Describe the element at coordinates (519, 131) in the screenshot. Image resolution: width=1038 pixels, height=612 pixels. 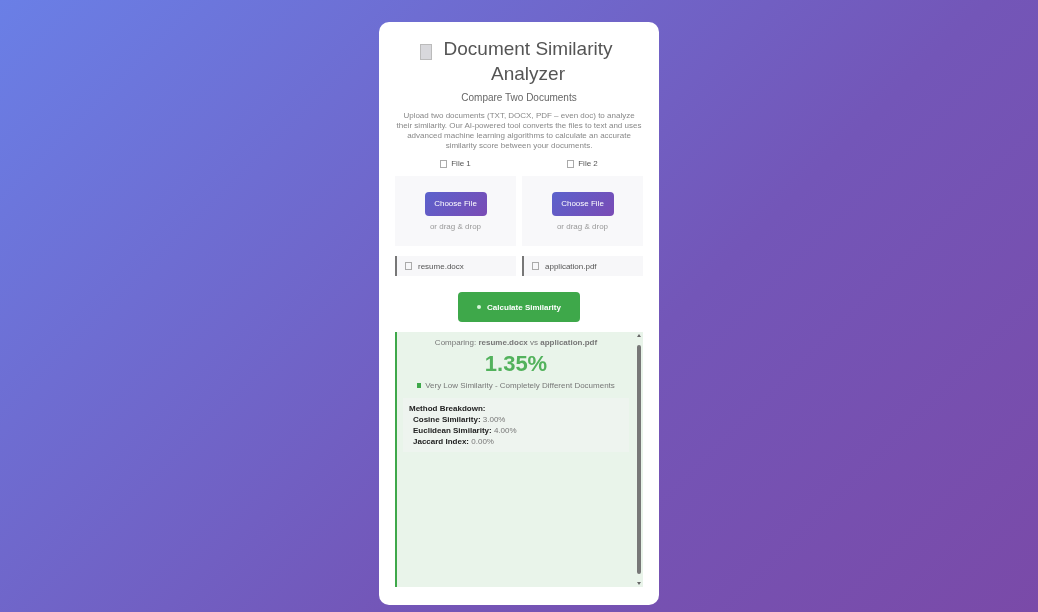
I see `description: Upload two documents (TXT, DOCX, PDF – even doc) to analyze their similarity. Our AI-powered tool converts the files to text and uses advanced machine learning algorithms to calculate an accurate similarity score between your documents.` at that location.